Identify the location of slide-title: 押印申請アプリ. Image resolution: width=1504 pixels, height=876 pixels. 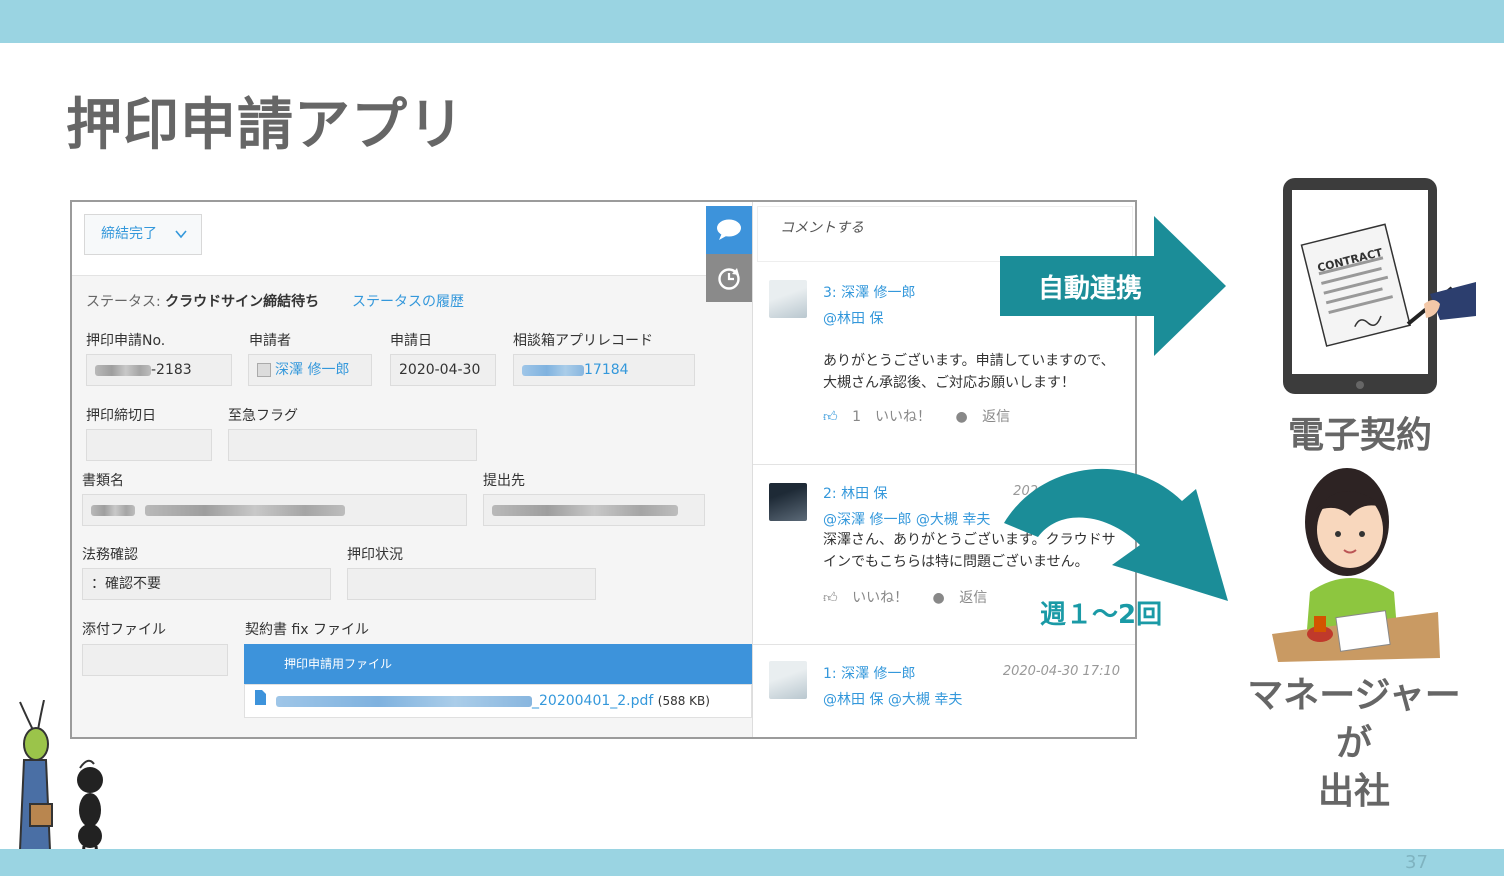
(265, 125).